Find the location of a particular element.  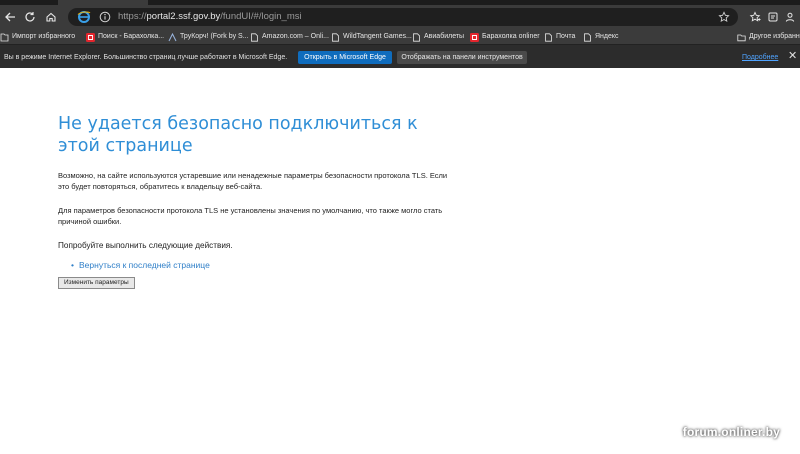

try-actions-heading: Попробуйте выполнить следующие действия. is located at coordinates (145, 245).